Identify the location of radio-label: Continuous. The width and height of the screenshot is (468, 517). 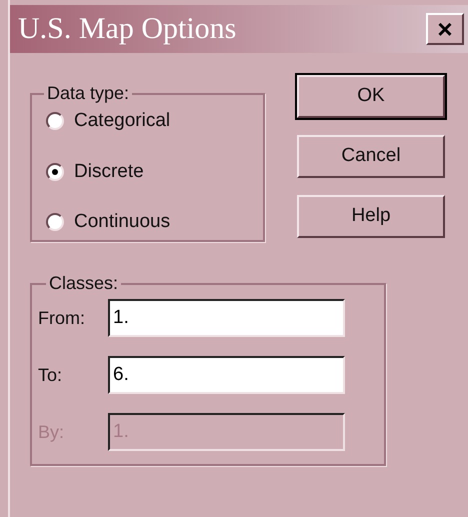
(122, 222).